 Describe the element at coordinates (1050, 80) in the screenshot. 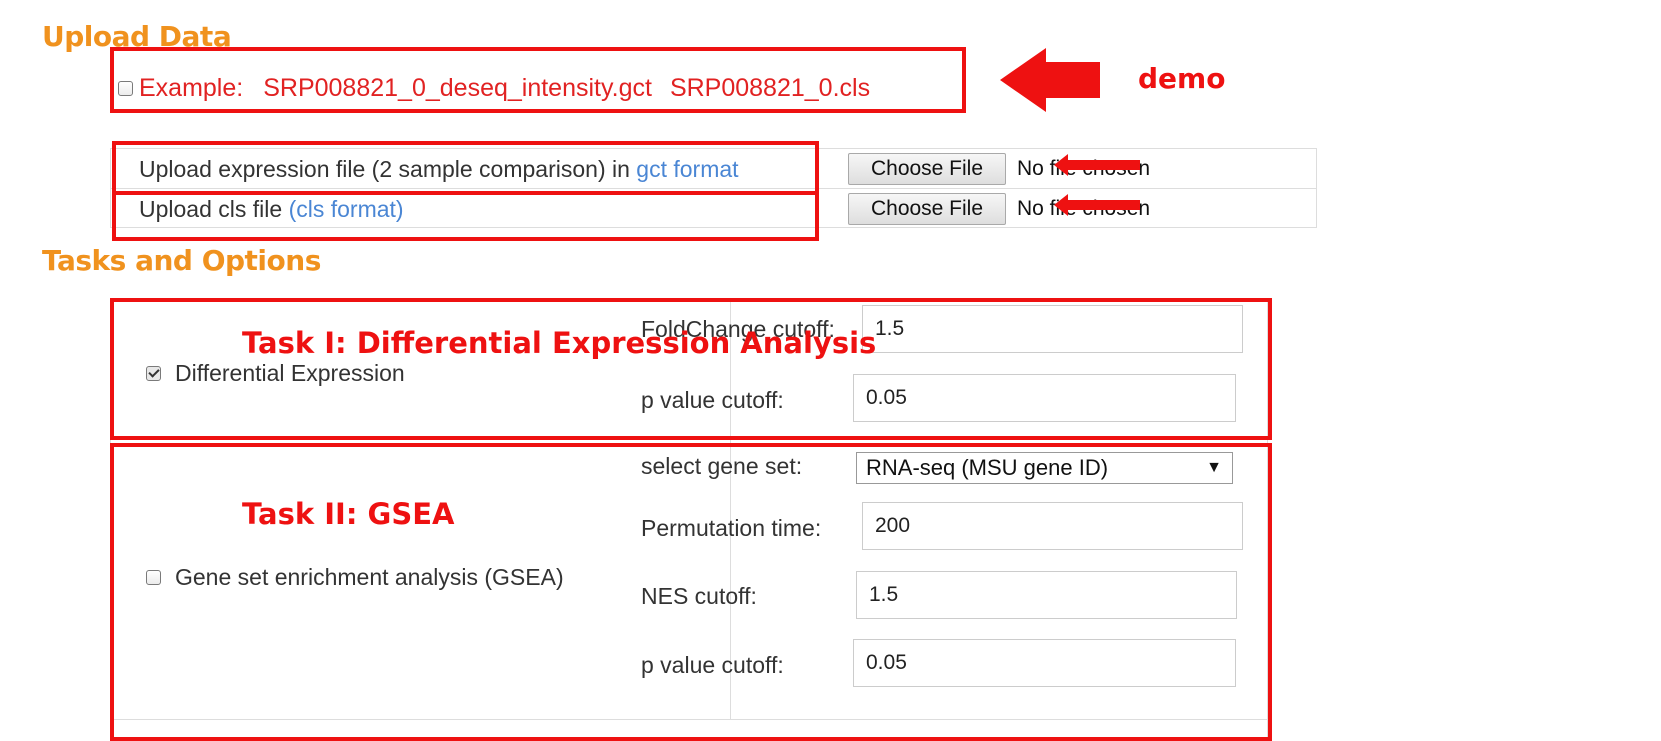

I see `demo-arrow-icon` at that location.